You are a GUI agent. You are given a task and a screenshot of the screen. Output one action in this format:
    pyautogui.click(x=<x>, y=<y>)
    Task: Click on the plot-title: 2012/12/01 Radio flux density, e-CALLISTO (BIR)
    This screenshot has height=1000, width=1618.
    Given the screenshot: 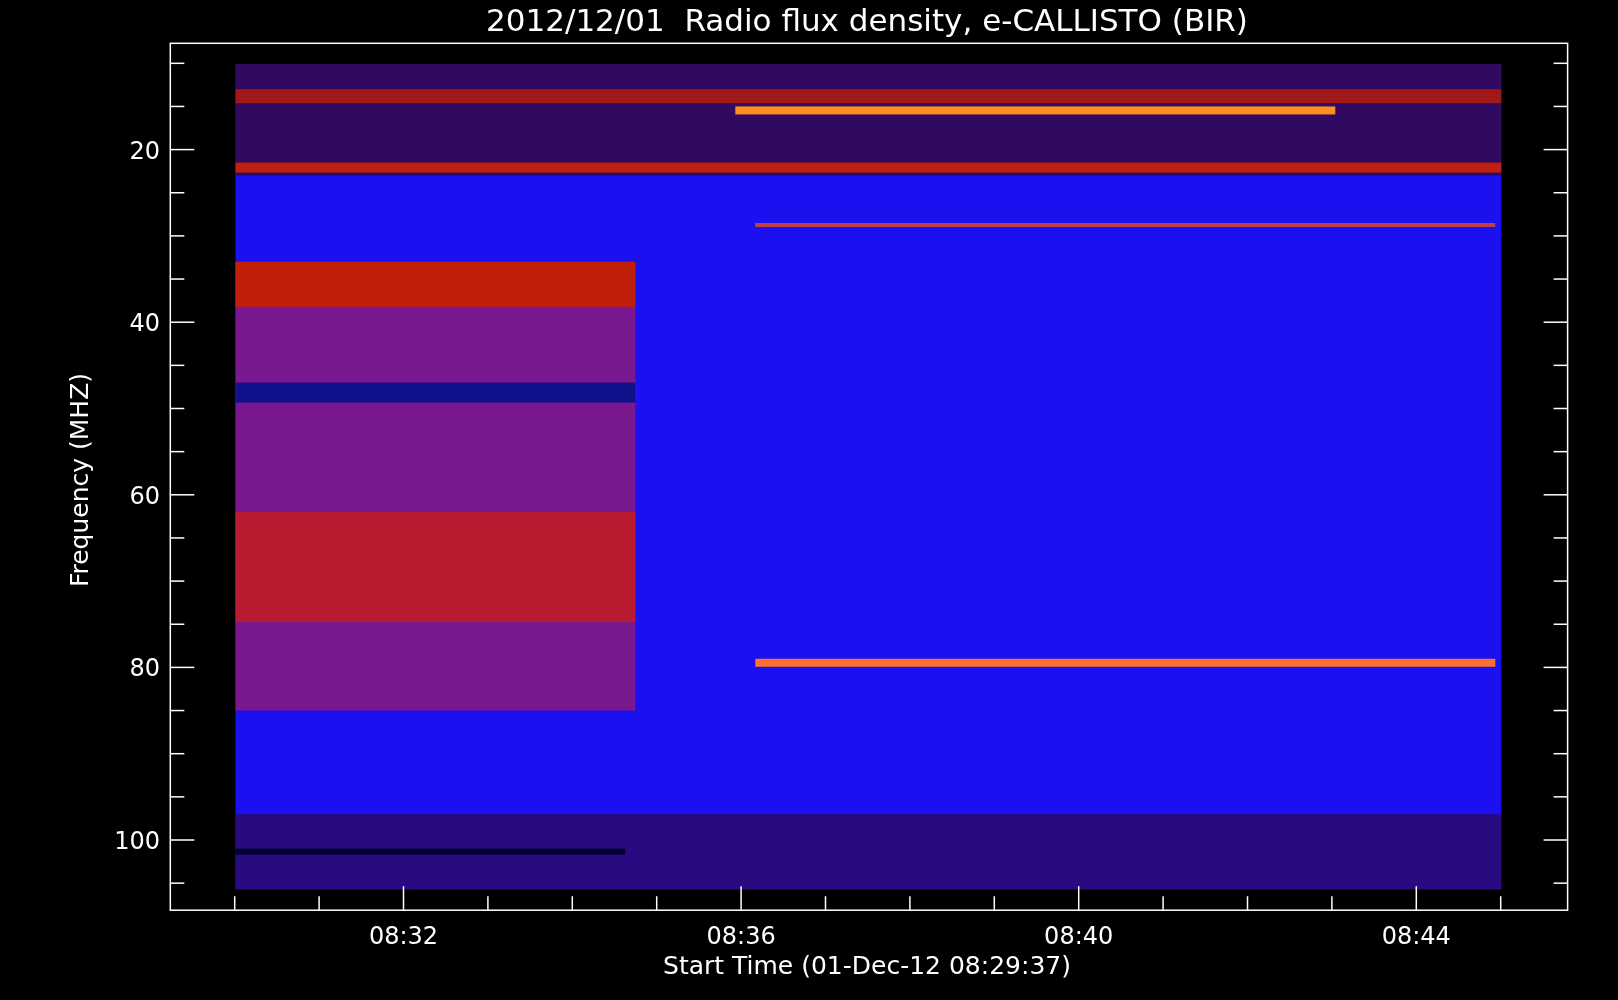 What is the action you would take?
    pyautogui.click(x=867, y=20)
    